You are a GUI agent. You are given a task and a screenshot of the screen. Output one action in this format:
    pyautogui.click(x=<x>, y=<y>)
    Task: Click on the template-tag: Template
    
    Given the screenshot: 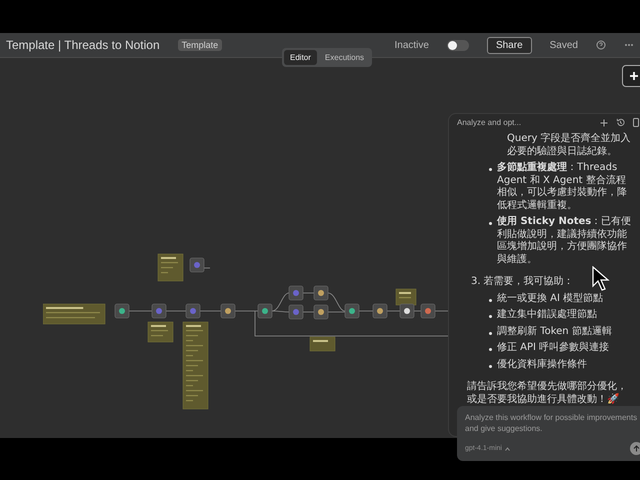 What is the action you would take?
    pyautogui.click(x=200, y=45)
    